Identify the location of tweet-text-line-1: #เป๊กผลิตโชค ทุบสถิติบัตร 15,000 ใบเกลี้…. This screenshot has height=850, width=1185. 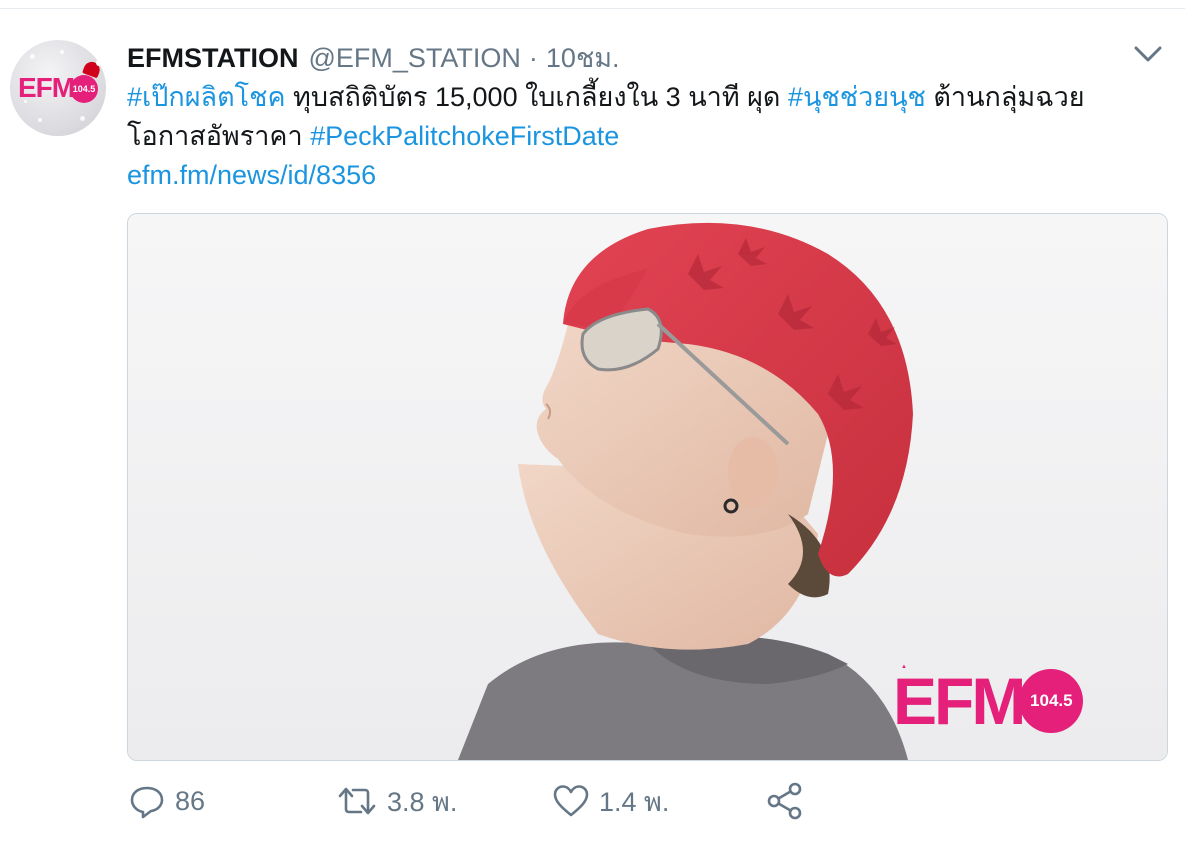
(652, 97).